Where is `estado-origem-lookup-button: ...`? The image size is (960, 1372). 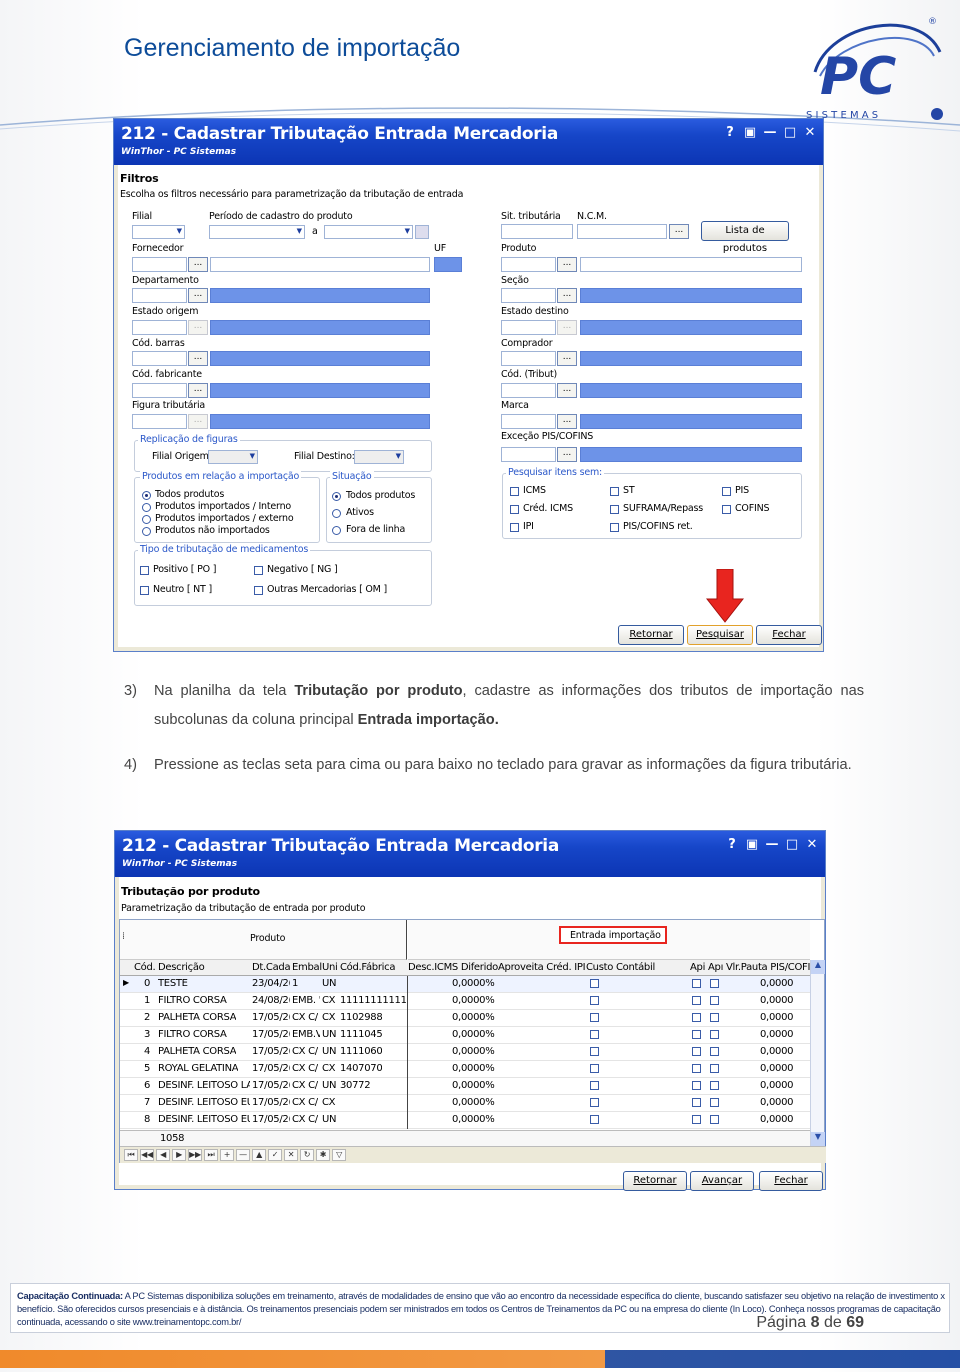 estado-origem-lookup-button: ... is located at coordinates (198, 327).